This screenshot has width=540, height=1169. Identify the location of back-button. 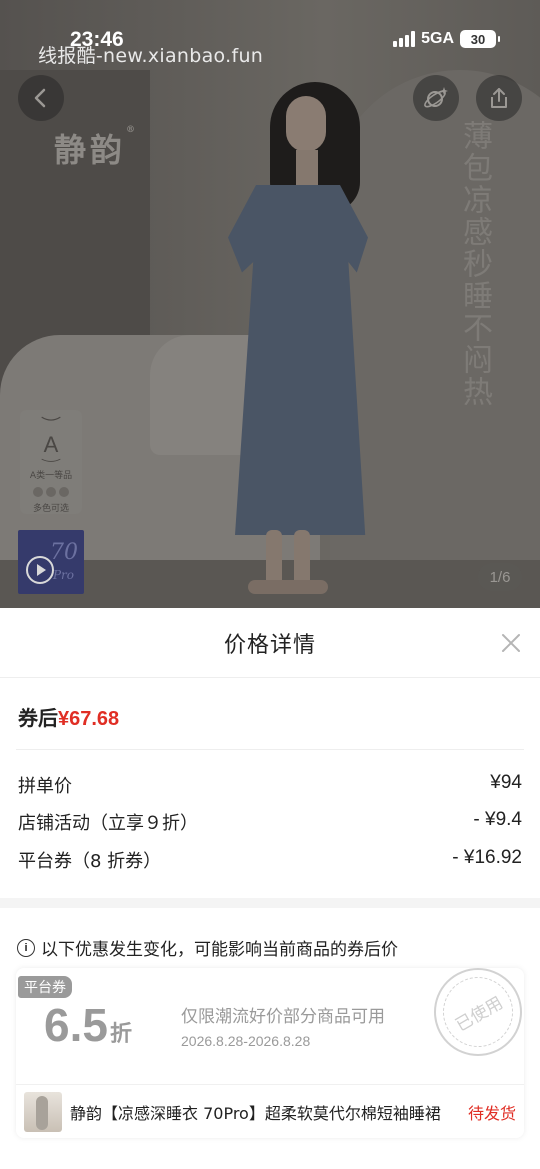
(41, 98).